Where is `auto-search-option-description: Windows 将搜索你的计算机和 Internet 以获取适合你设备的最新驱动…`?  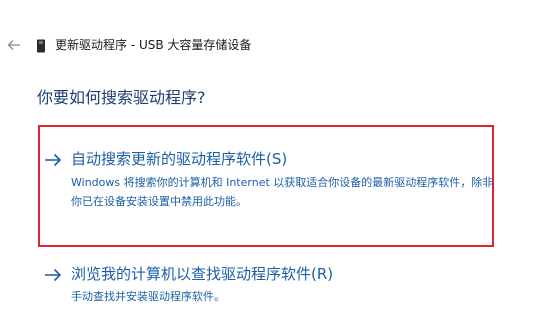 auto-search-option-description: Windows 将搜索你的计算机和 Internet 以获取适合你设备的最新驱动… is located at coordinates (282, 192).